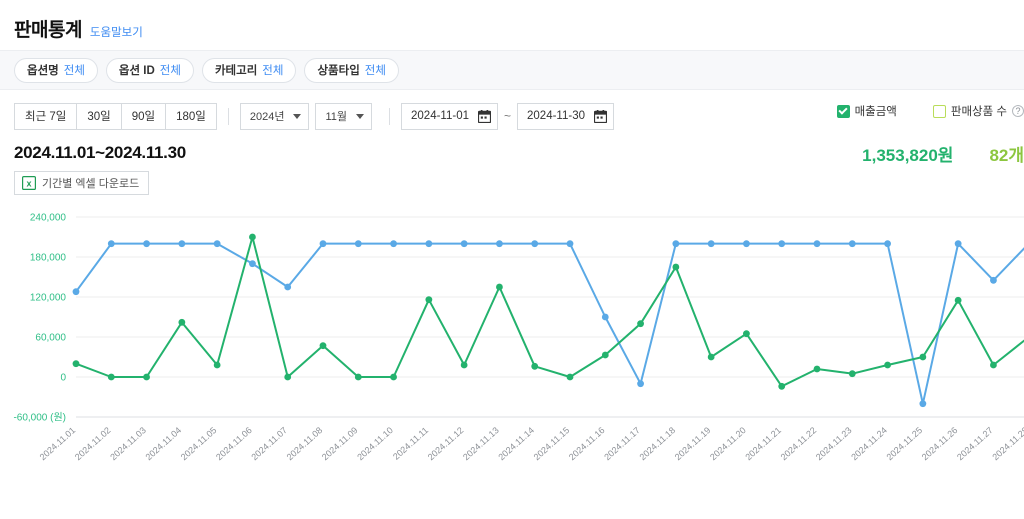 The height and width of the screenshot is (519, 1024). I want to click on y-axis-tick-label: 240,000, so click(48, 218).